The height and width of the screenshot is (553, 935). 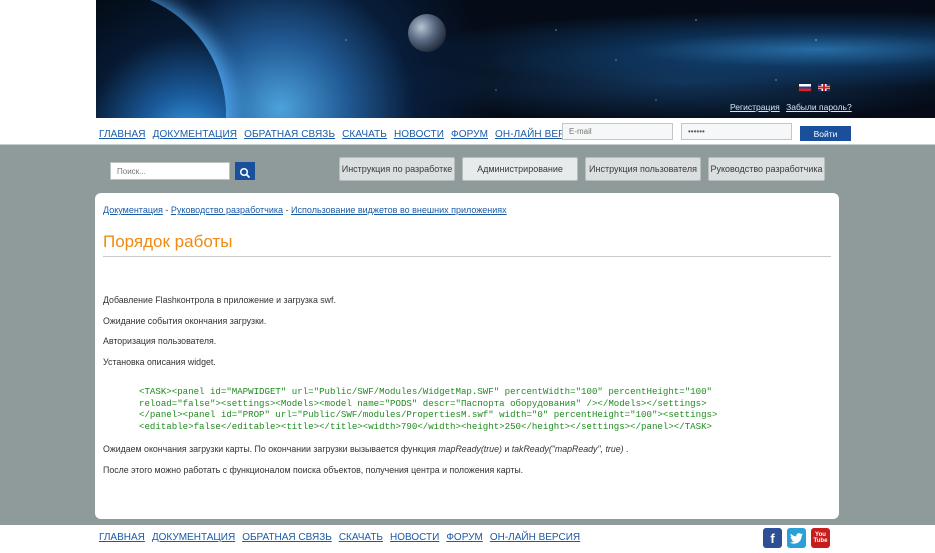 What do you see at coordinates (414, 537) in the screenshot?
I see `footer-nav-news: НОВОСТИ` at bounding box center [414, 537].